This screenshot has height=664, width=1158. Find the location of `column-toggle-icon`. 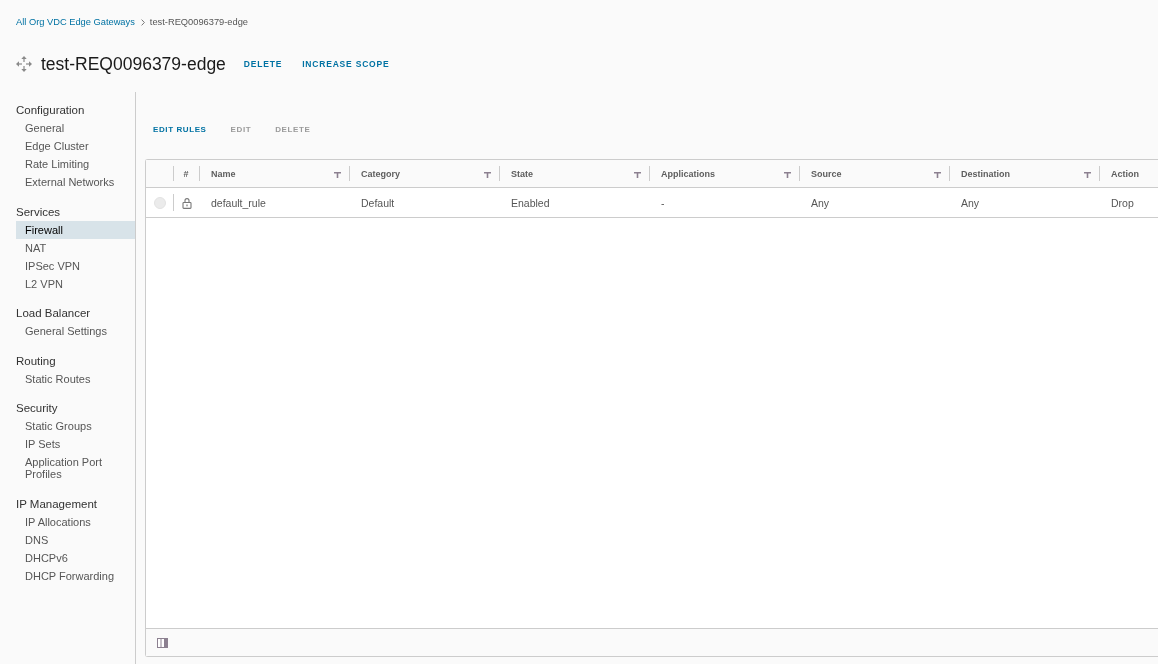

column-toggle-icon is located at coordinates (162, 642).